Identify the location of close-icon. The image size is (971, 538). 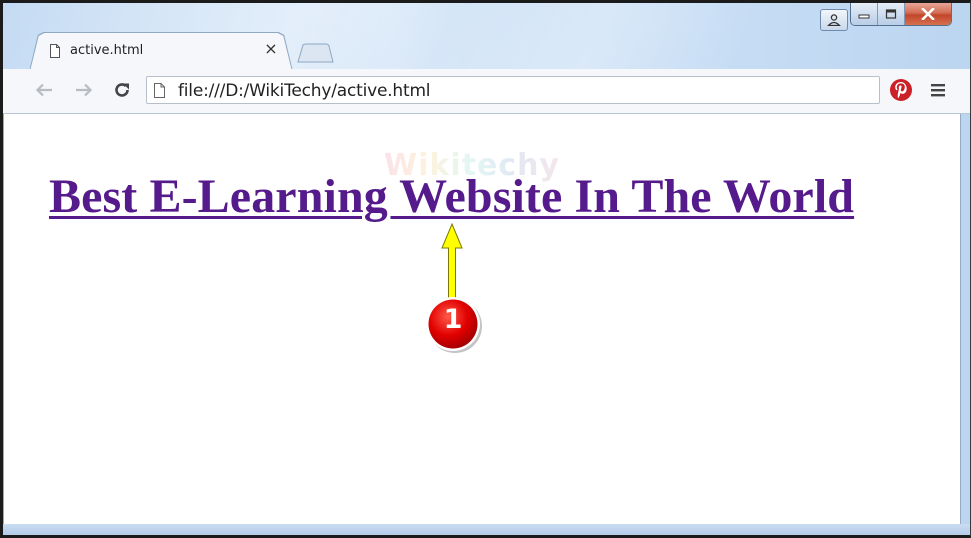
(928, 14).